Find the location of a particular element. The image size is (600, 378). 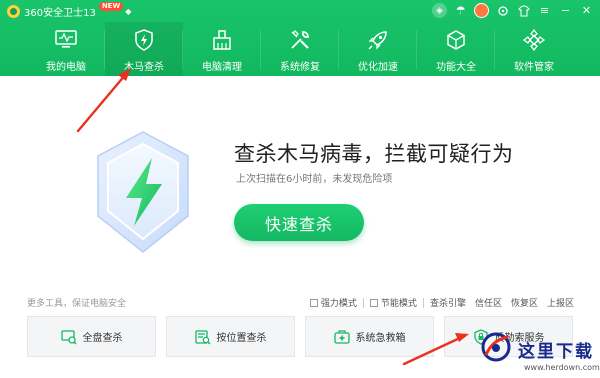

power-mode-checkbox is located at coordinates (313, 302).